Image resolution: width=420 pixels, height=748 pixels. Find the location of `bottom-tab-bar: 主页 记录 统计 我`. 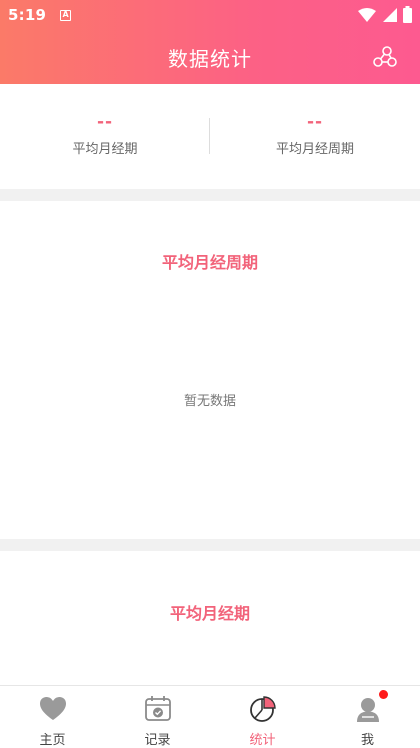

bottom-tab-bar: 主页 记录 统计 我 is located at coordinates (210, 716).